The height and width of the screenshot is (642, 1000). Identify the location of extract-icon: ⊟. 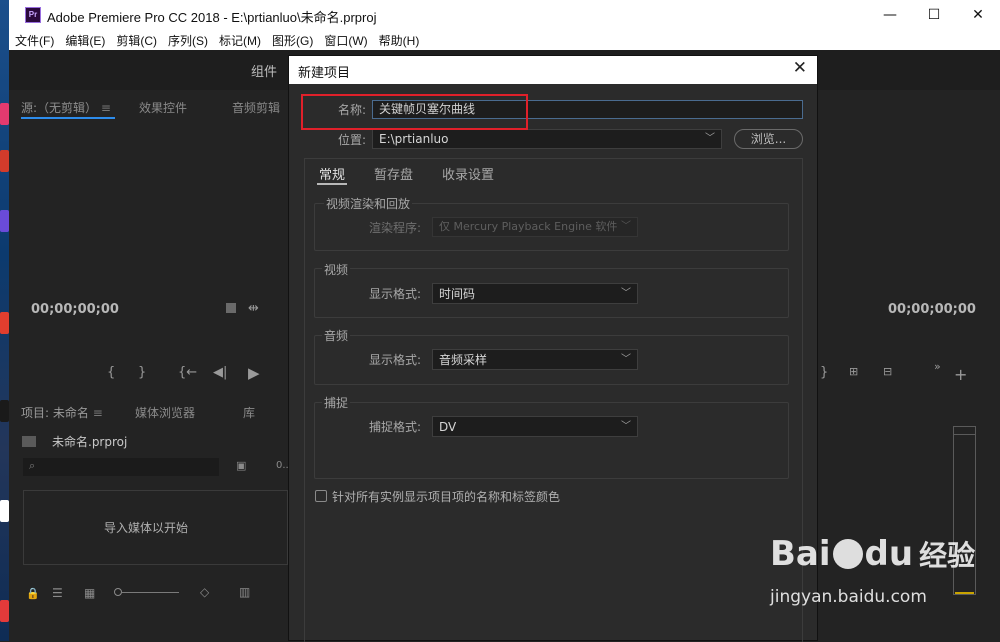
(887, 371).